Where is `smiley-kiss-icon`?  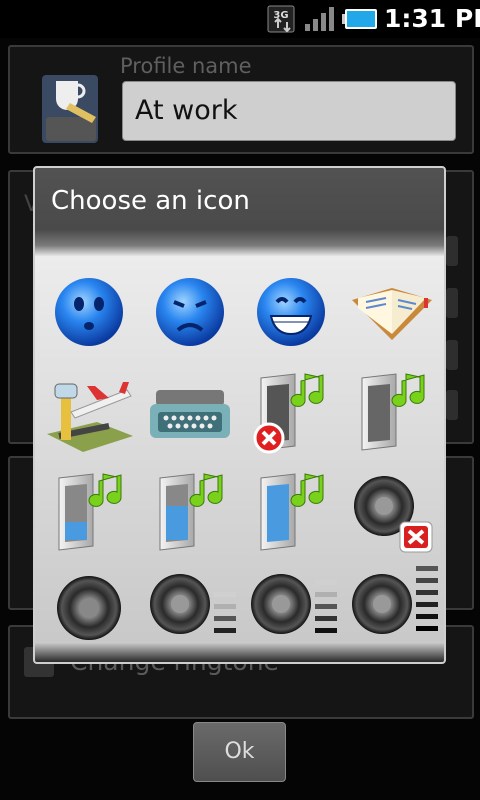 smiley-kiss-icon is located at coordinates (89, 312).